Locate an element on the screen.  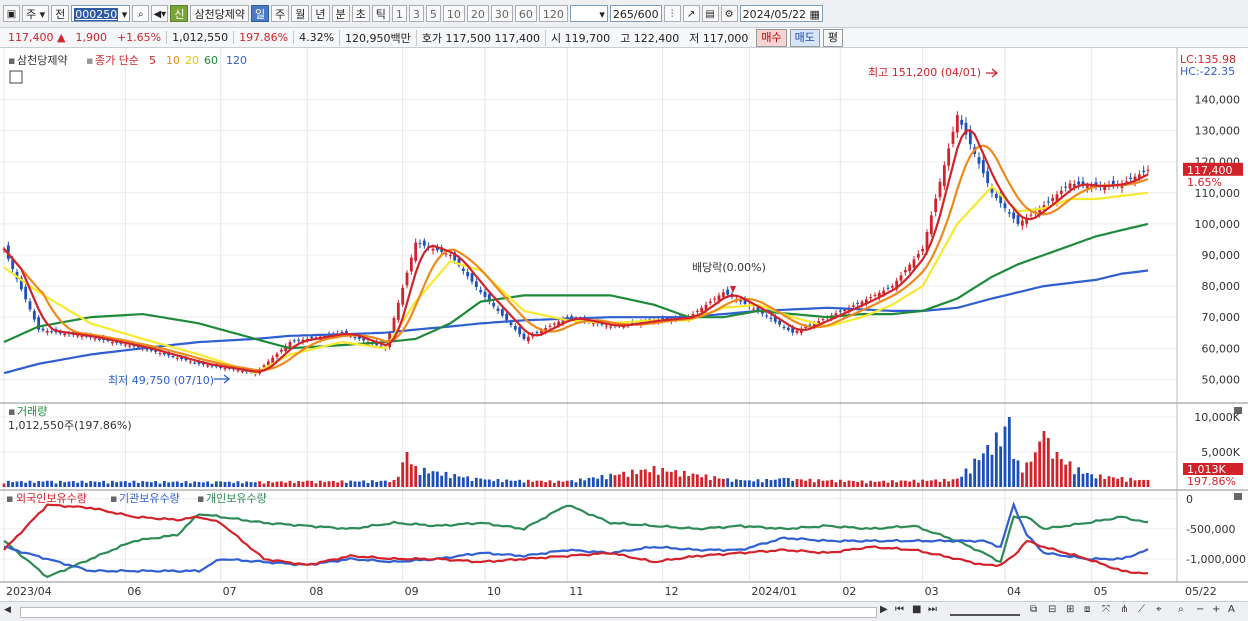
prev-button: 전 is located at coordinates (60, 13).